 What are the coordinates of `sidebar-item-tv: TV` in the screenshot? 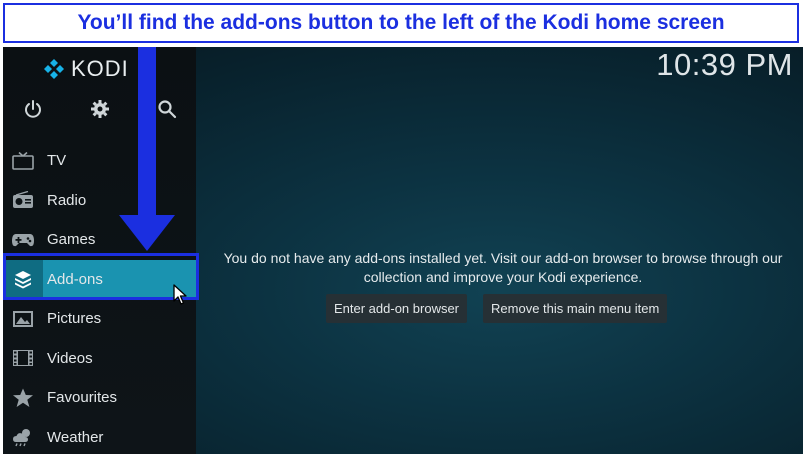 It's located at (99, 161).